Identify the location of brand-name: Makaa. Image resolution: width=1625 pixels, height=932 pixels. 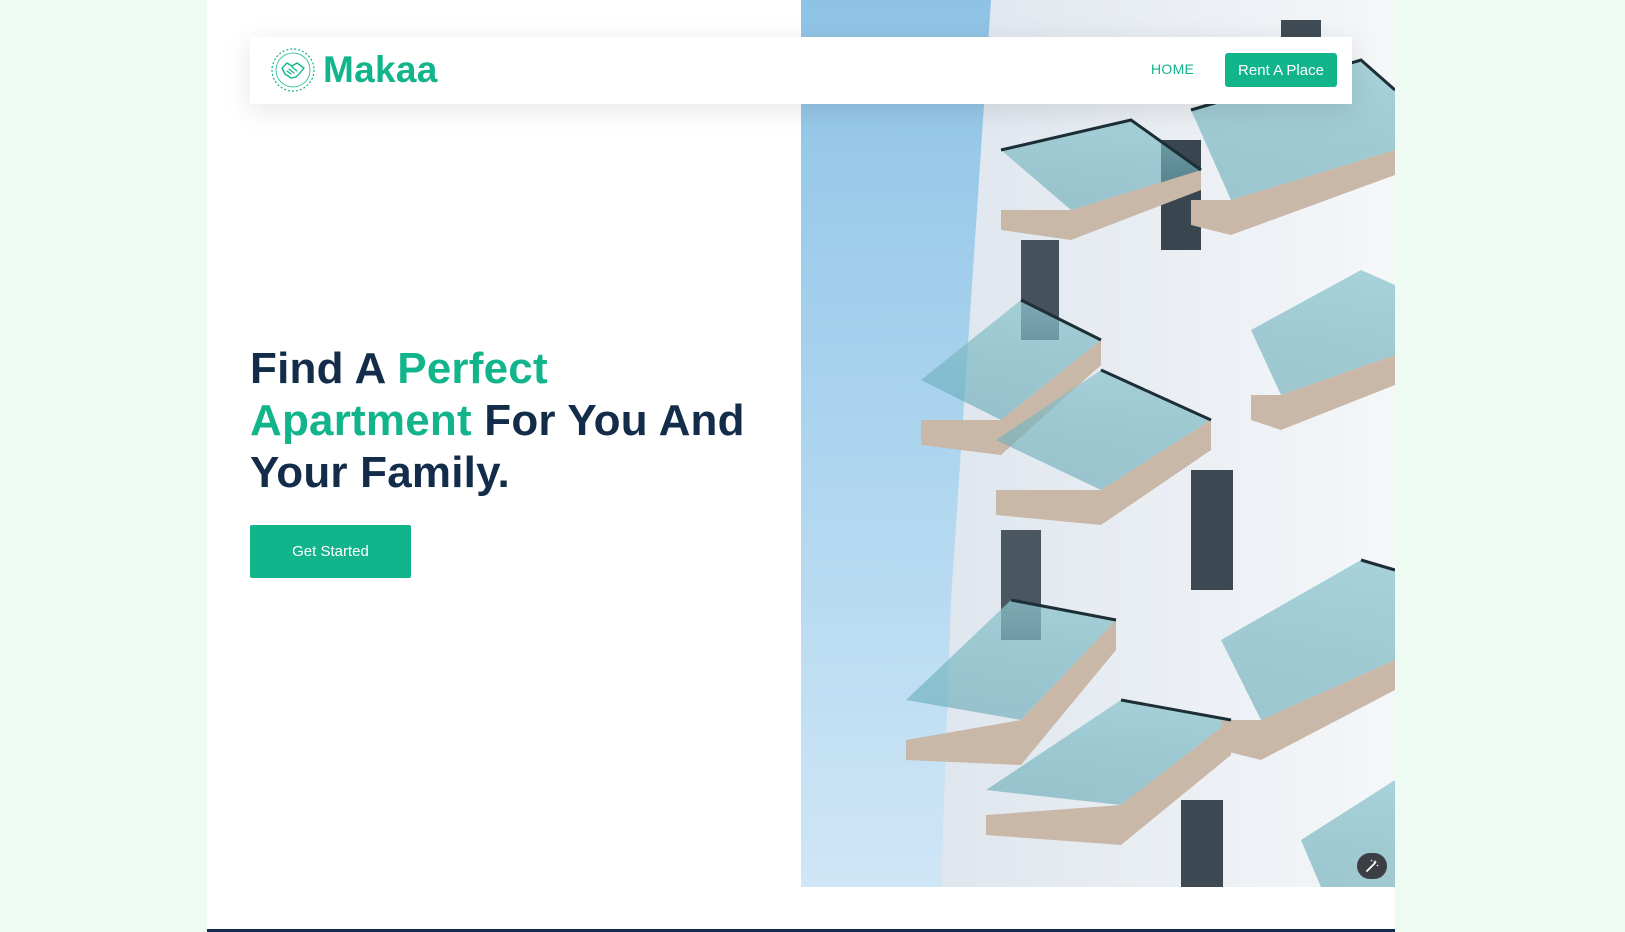
(380, 69).